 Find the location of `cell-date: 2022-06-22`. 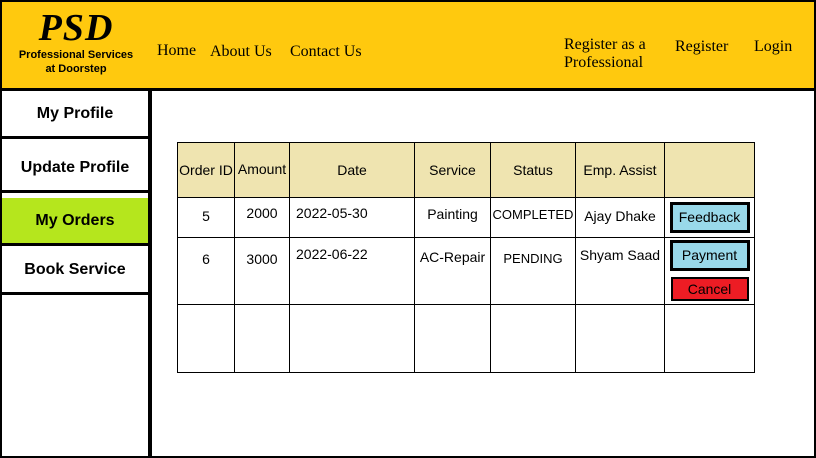

cell-date: 2022-06-22 is located at coordinates (352, 271).